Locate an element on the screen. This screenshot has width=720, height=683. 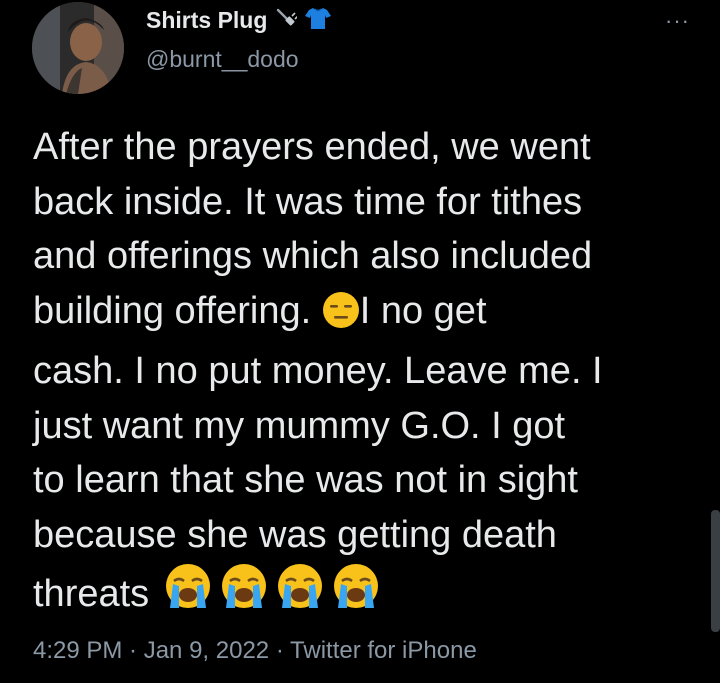
avatar-photo is located at coordinates (78, 48).